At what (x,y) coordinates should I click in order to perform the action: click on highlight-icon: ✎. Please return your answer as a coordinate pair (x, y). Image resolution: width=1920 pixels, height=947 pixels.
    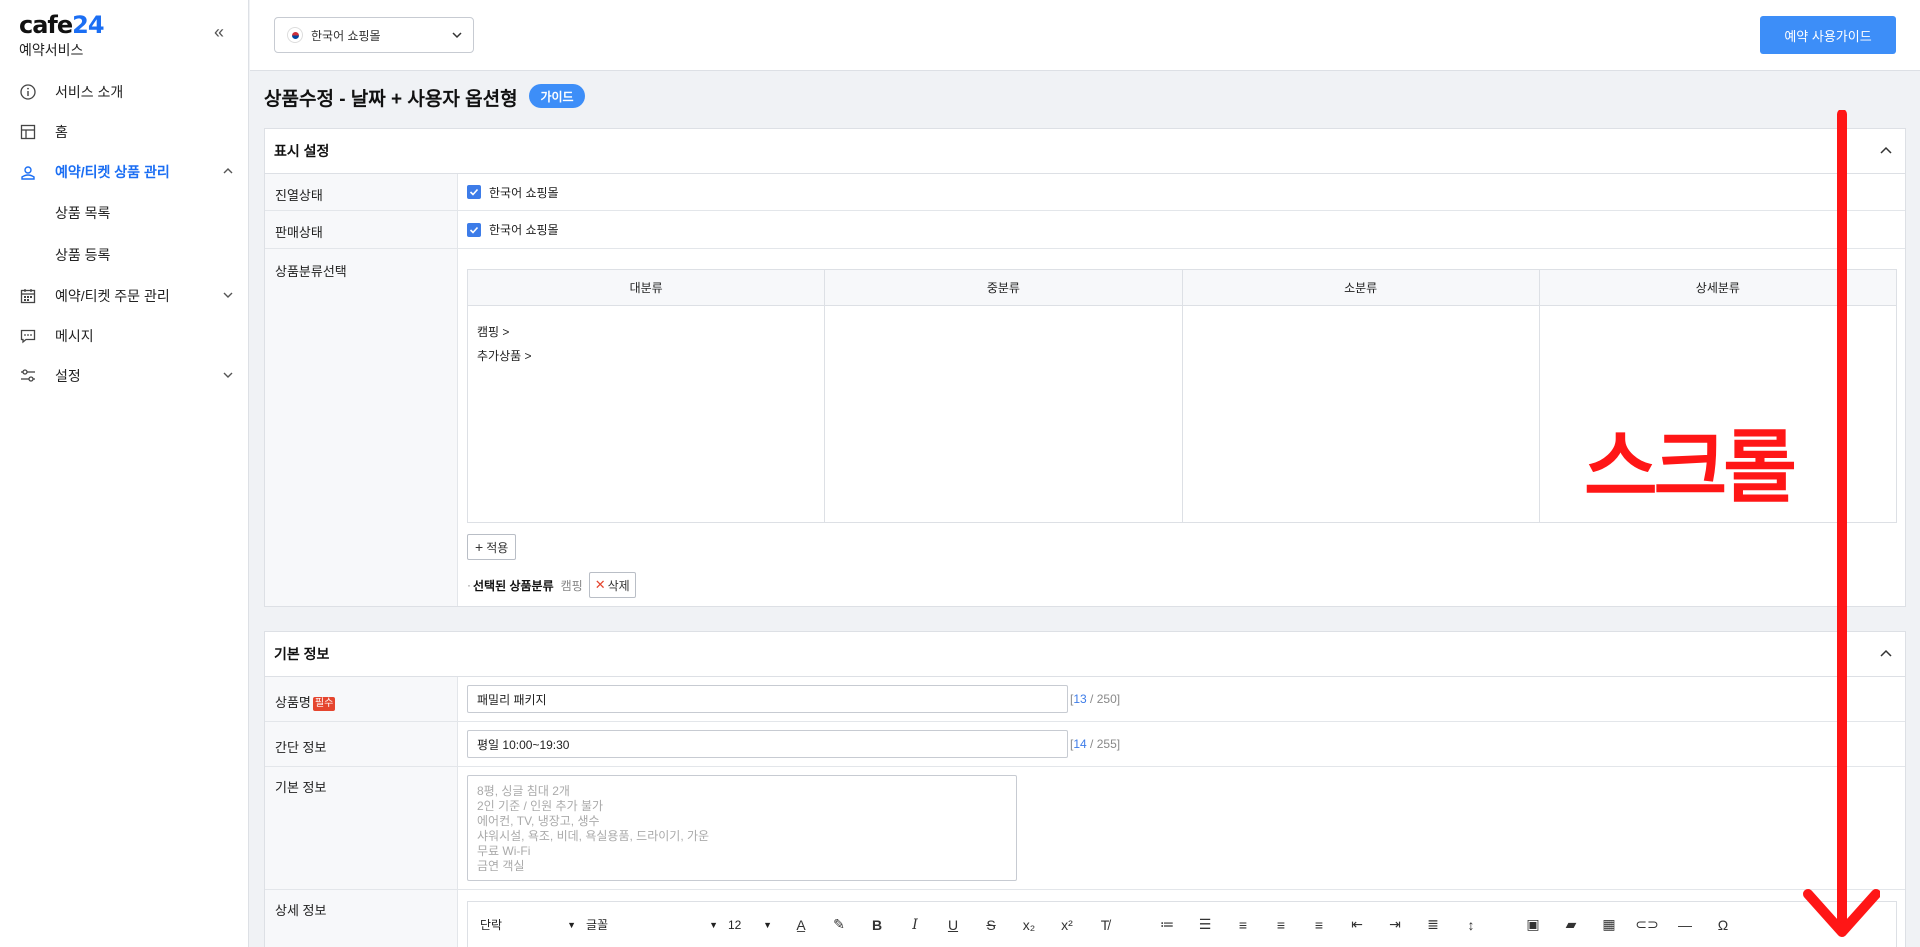
    Looking at the image, I should click on (839, 925).